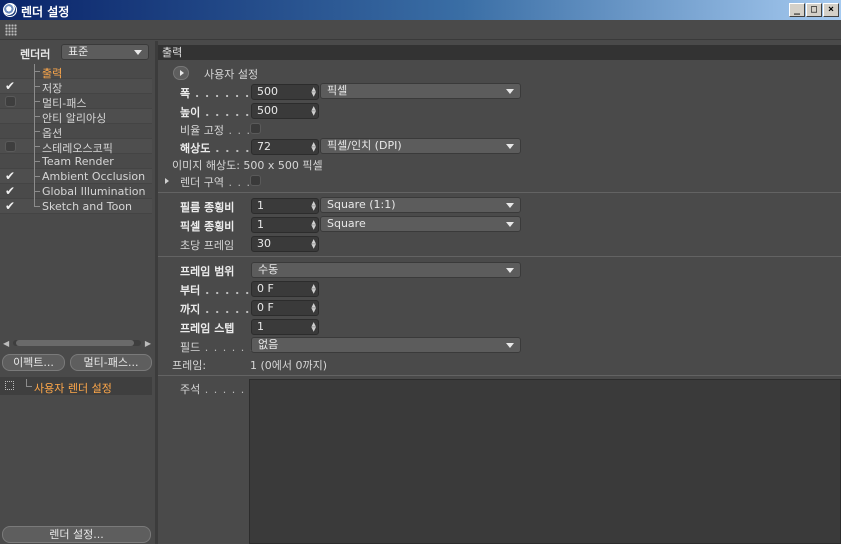  Describe the element at coordinates (11, 30) in the screenshot. I see `grip-icon` at that location.